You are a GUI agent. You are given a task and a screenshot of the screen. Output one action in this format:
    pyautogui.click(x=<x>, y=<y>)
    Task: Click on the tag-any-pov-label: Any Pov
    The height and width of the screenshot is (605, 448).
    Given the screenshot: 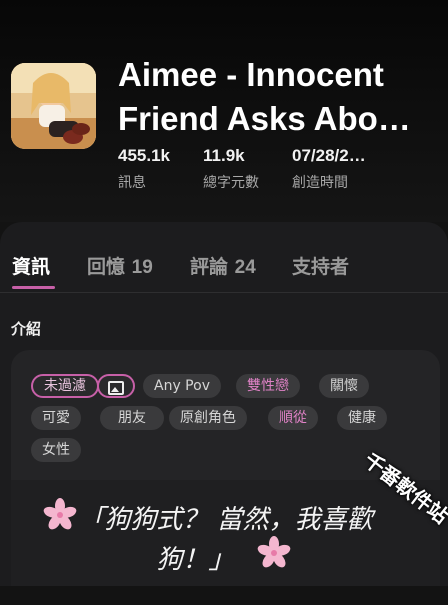 What is the action you would take?
    pyautogui.click(x=182, y=386)
    